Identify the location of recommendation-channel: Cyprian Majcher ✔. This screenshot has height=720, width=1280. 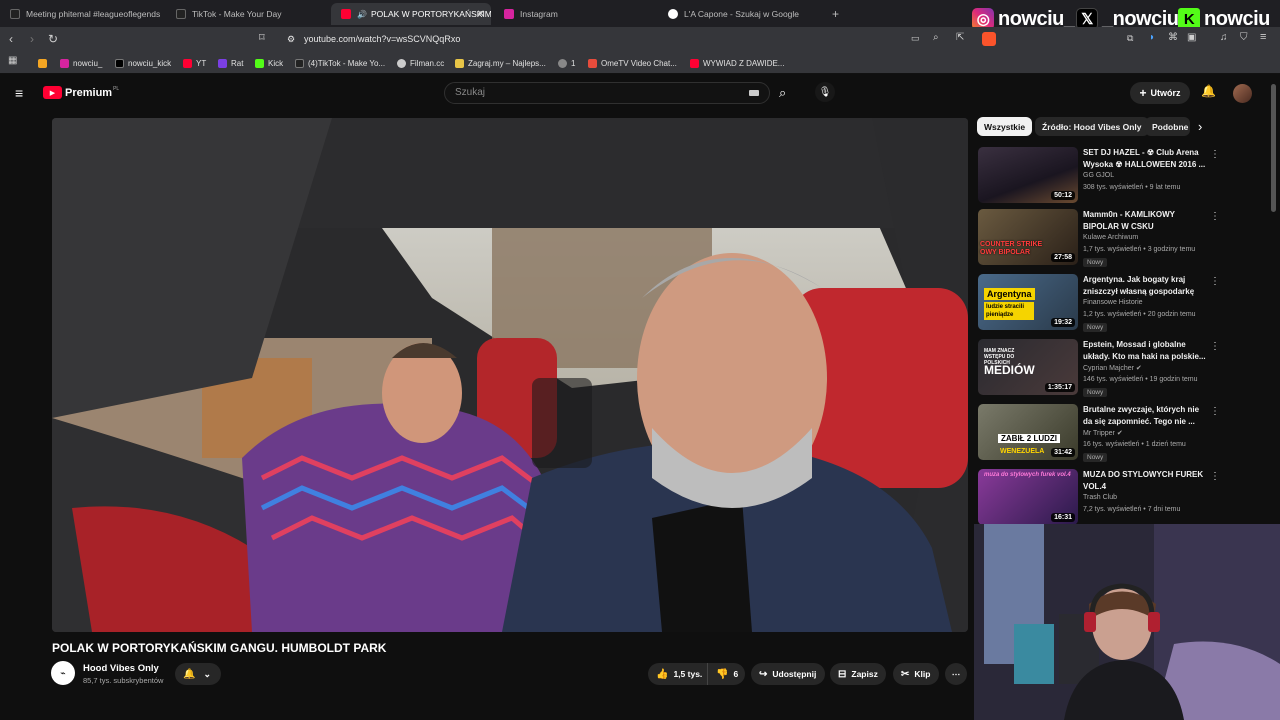
(1112, 368).